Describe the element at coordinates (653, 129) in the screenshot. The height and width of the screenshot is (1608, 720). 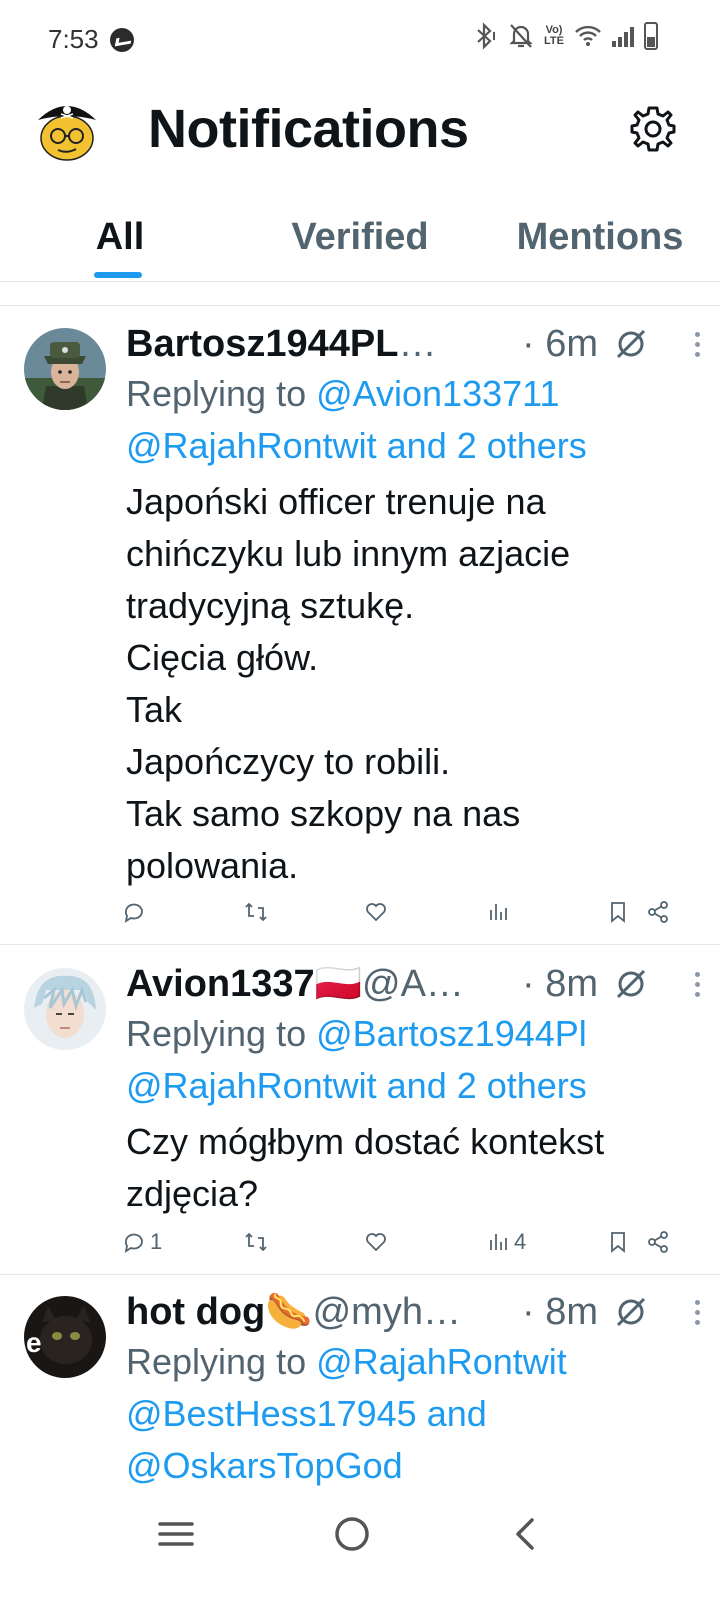
I see `gear-icon` at that location.